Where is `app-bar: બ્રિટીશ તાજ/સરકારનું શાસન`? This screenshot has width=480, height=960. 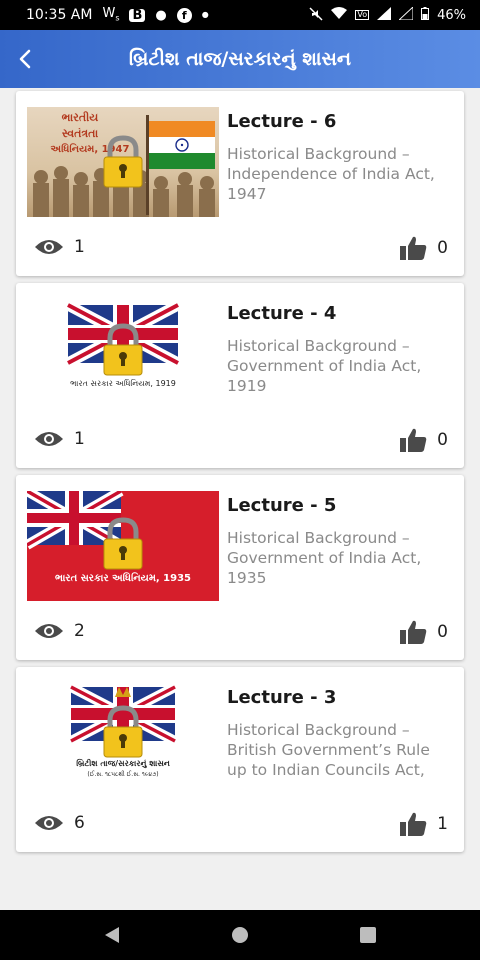 app-bar: બ્રિટીશ તાજ/સરકારનું શાસન is located at coordinates (240, 59).